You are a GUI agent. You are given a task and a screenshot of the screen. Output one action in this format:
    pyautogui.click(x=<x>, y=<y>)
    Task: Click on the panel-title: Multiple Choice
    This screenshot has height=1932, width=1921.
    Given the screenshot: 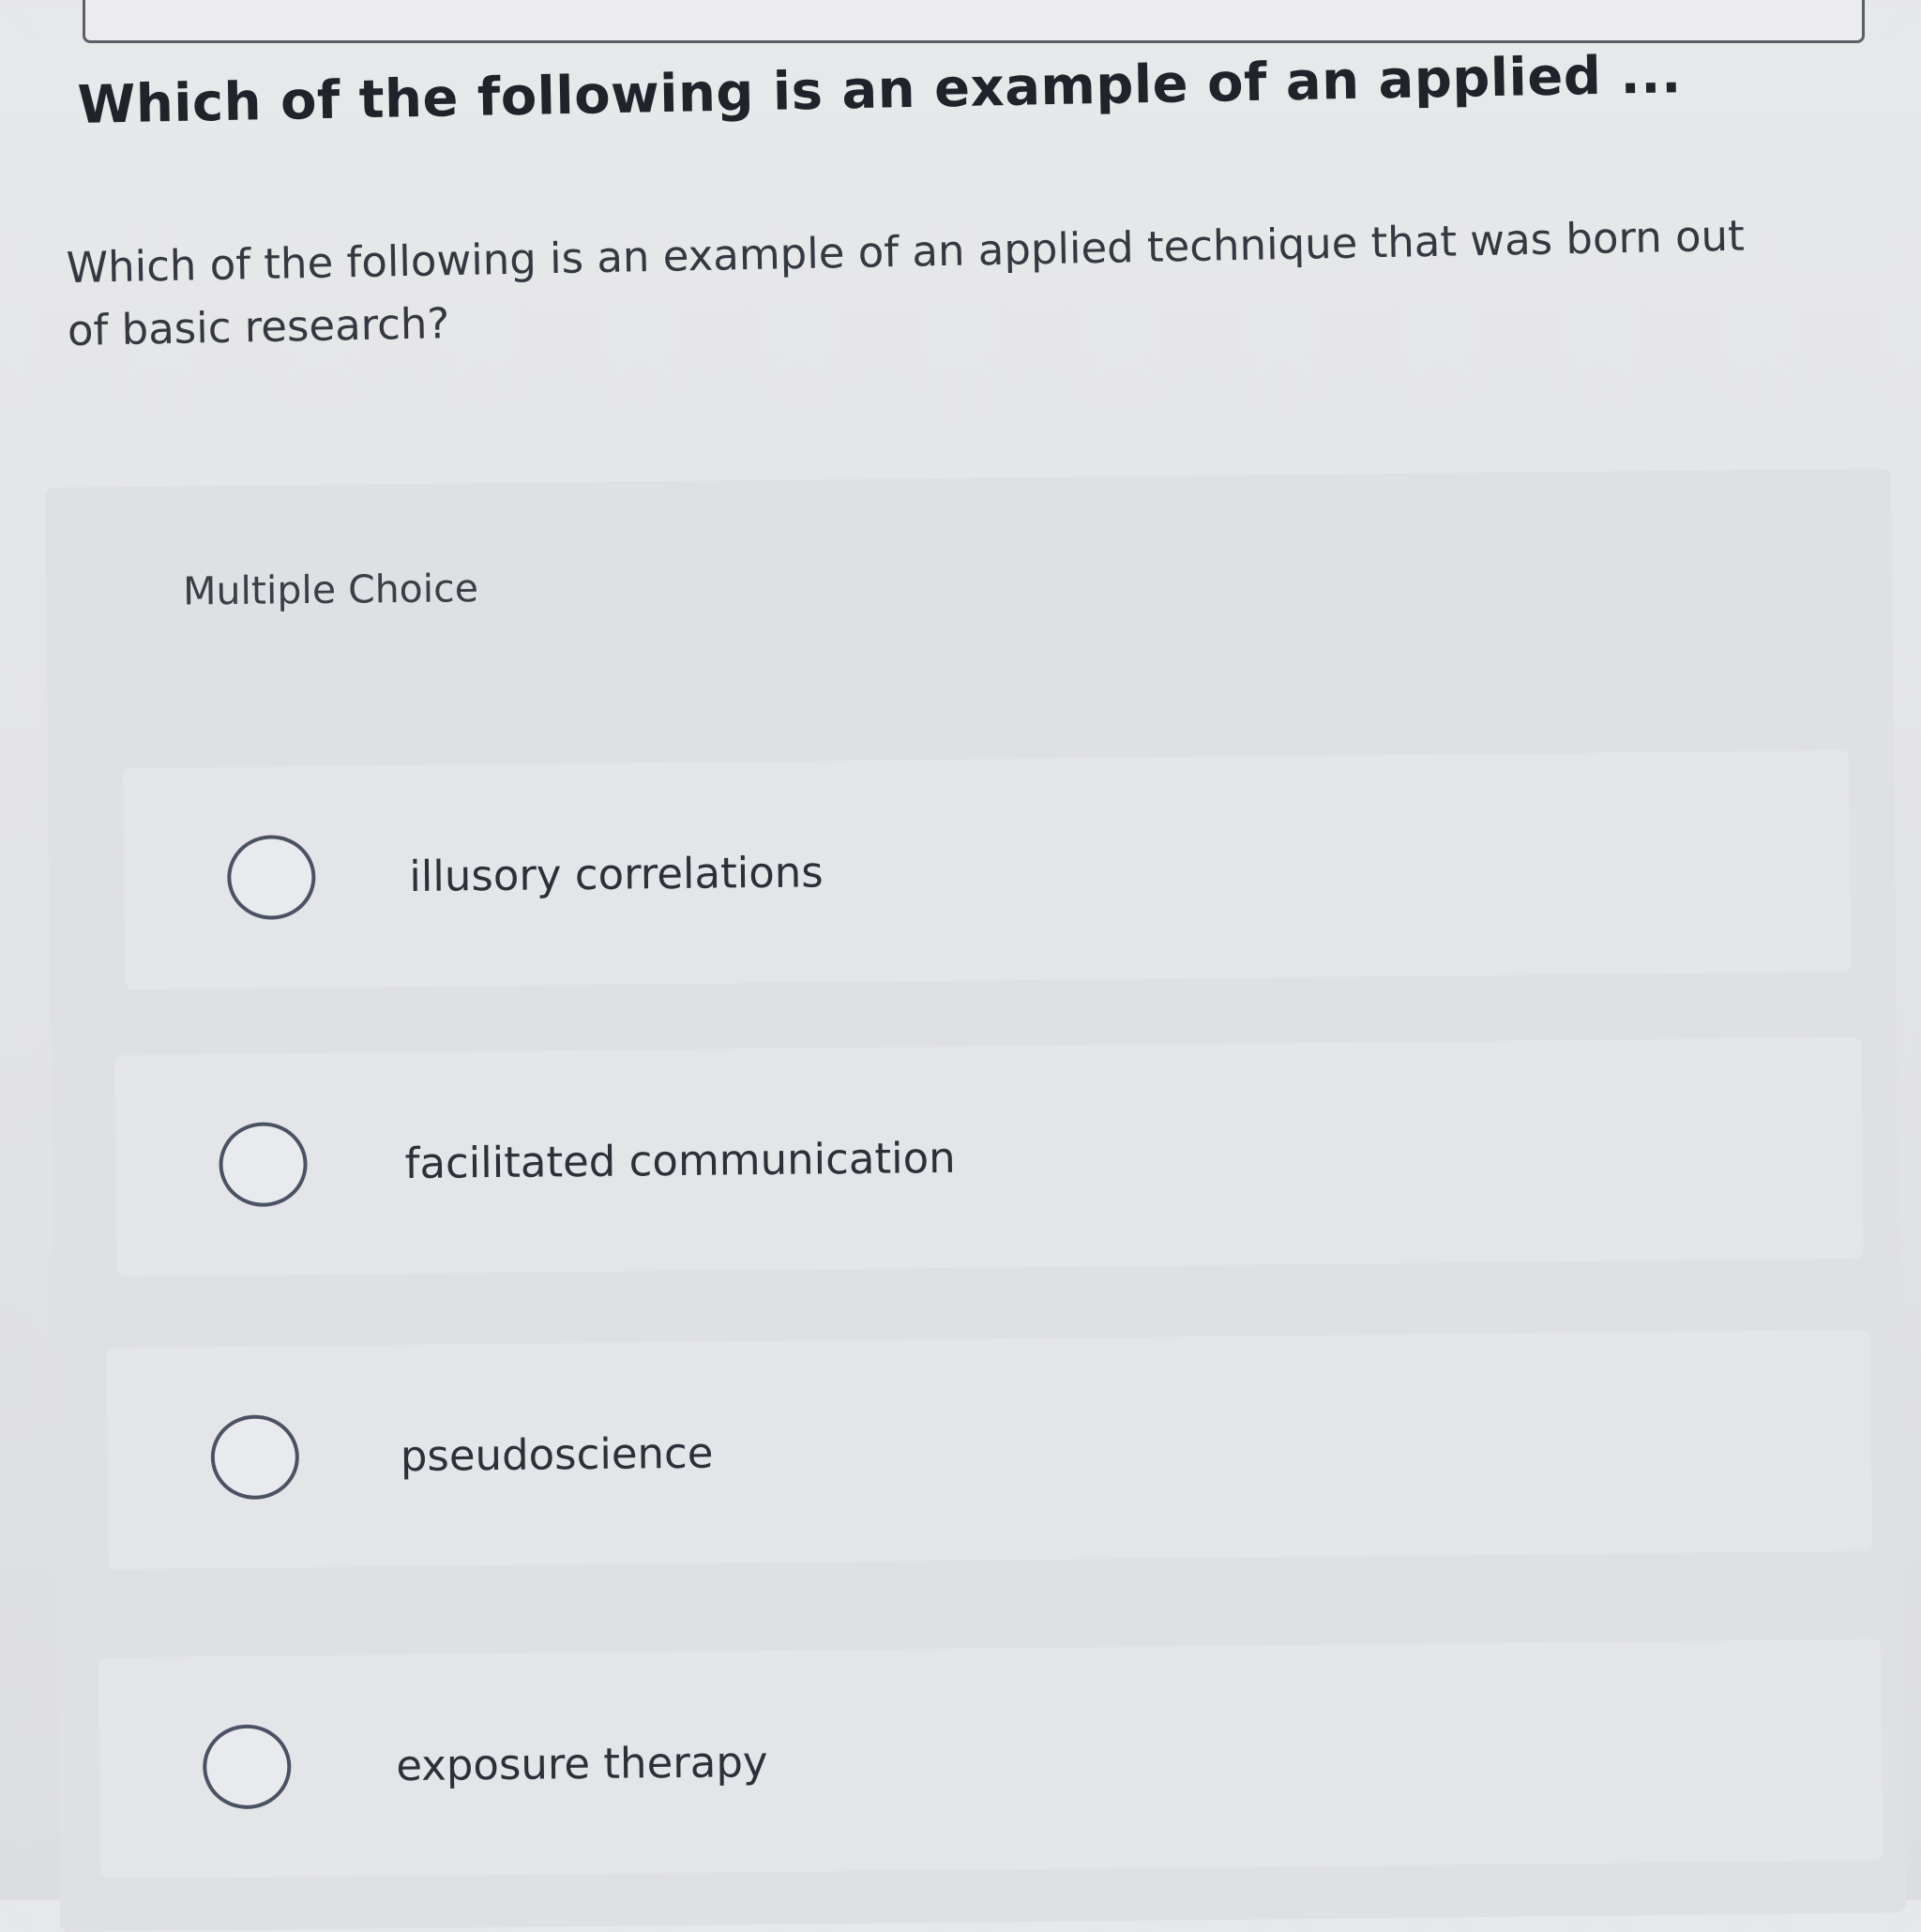 What is the action you would take?
    pyautogui.click(x=330, y=590)
    